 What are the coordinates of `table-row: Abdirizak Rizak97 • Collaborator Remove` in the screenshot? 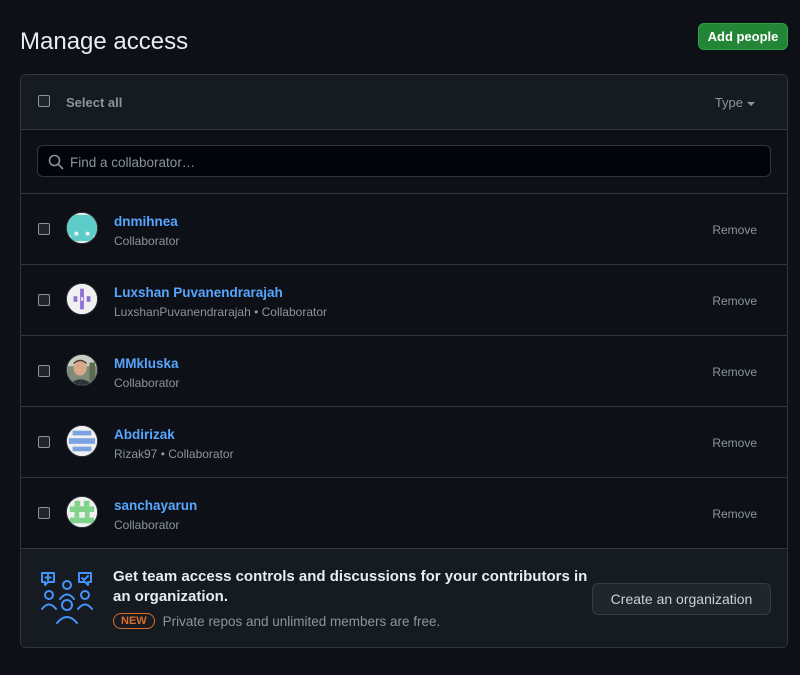 It's located at (404, 442).